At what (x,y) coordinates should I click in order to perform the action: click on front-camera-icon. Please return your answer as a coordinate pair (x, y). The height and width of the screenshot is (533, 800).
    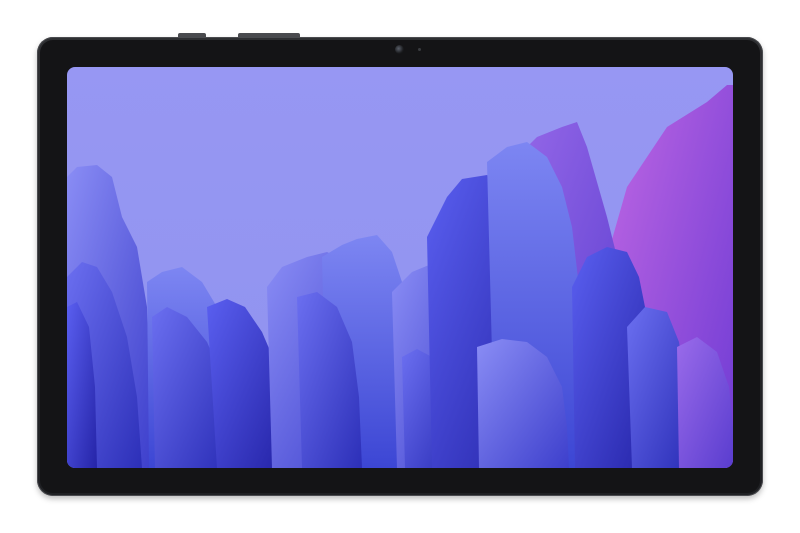
    Looking at the image, I should click on (399, 49).